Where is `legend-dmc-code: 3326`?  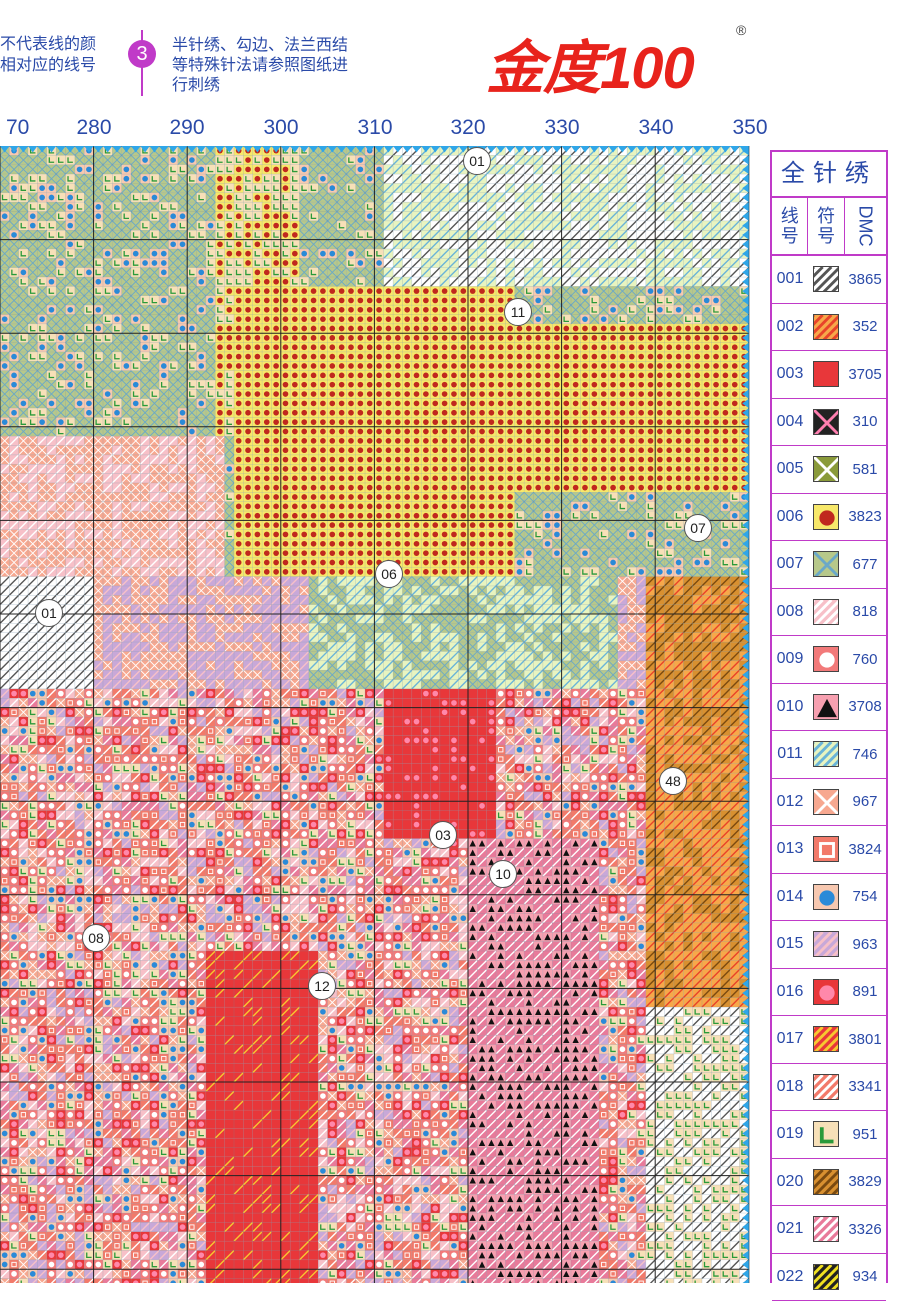 legend-dmc-code: 3326 is located at coordinates (865, 1229).